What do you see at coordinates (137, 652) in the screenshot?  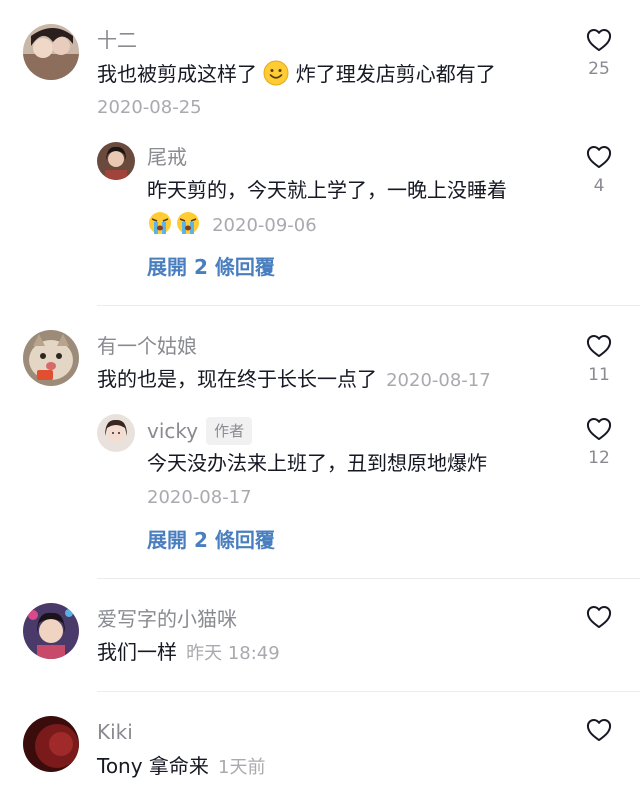 I see `comment-text: 我们一样` at bounding box center [137, 652].